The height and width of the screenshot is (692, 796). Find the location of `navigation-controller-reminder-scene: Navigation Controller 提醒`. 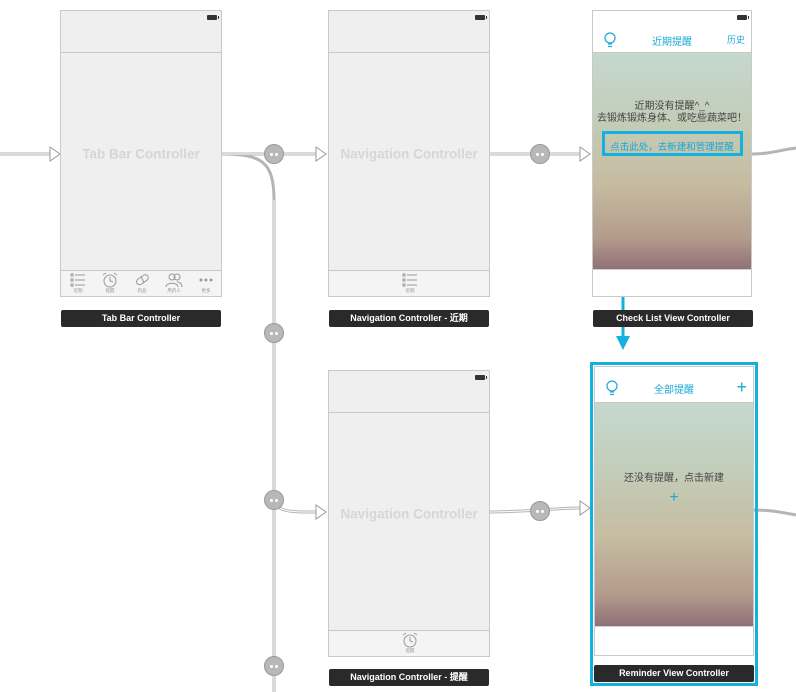

navigation-controller-reminder-scene: Navigation Controller 提醒 is located at coordinates (409, 513).